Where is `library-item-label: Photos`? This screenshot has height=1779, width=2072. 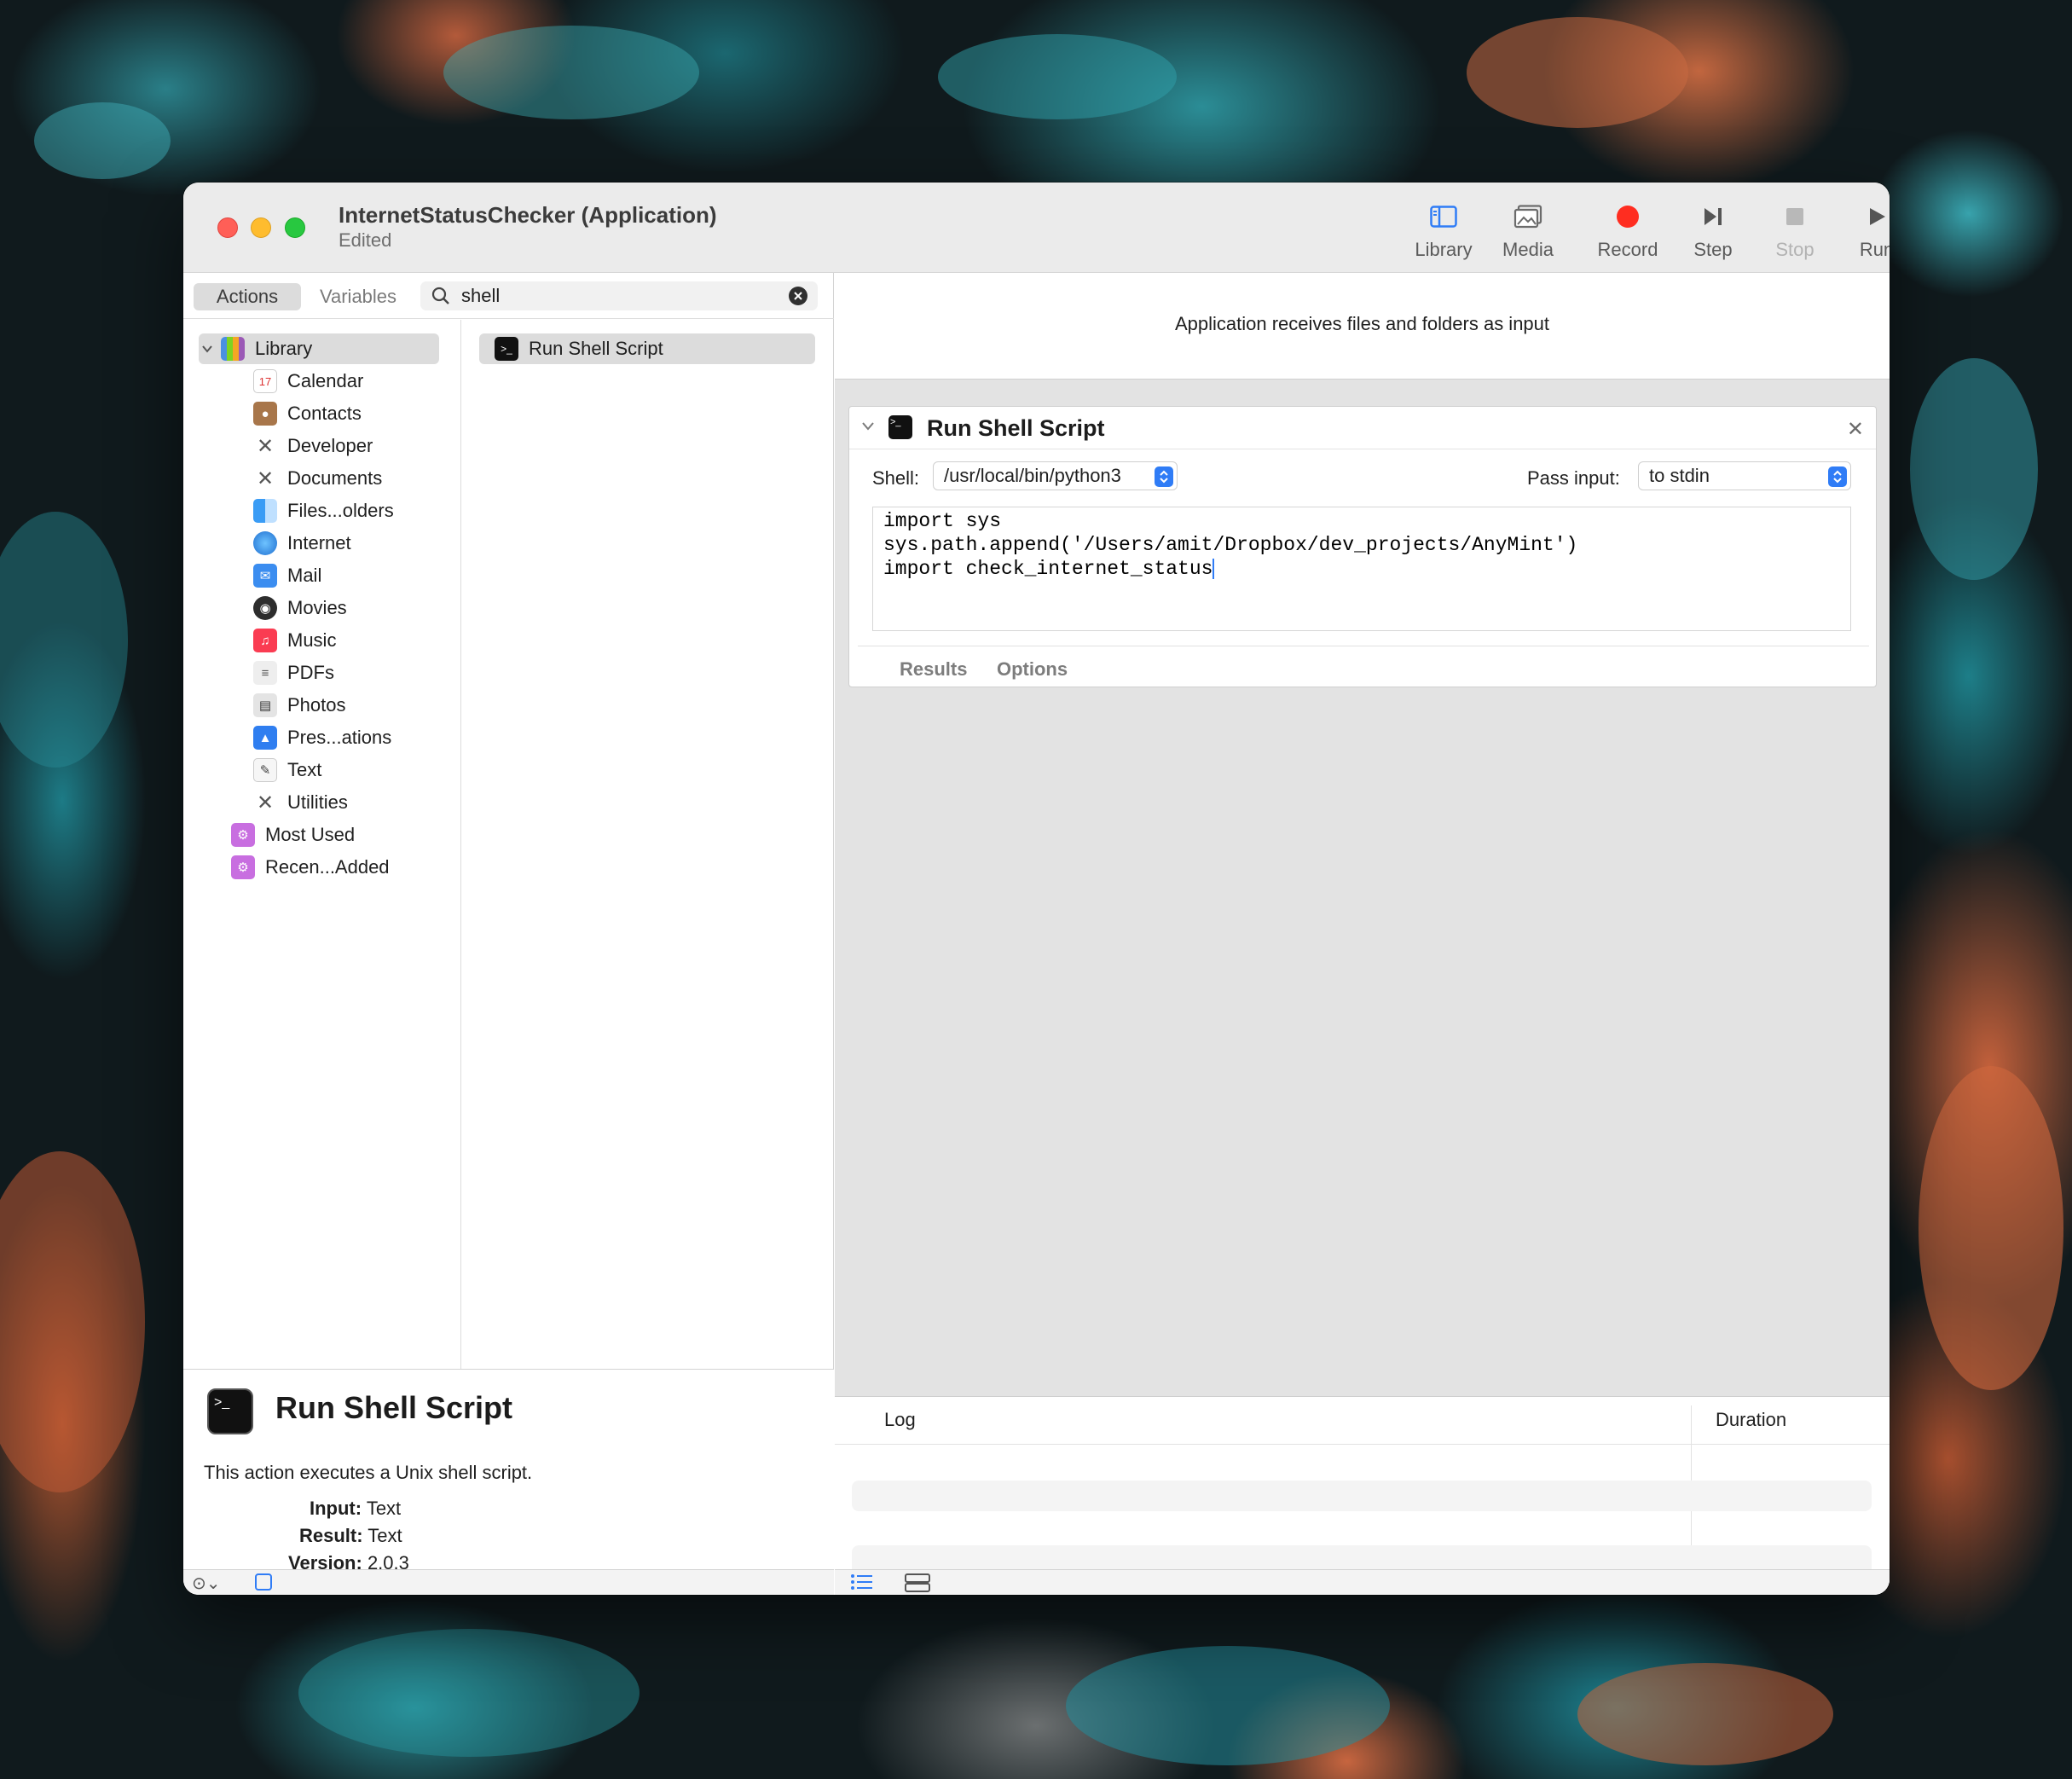 library-item-label: Photos is located at coordinates (316, 705).